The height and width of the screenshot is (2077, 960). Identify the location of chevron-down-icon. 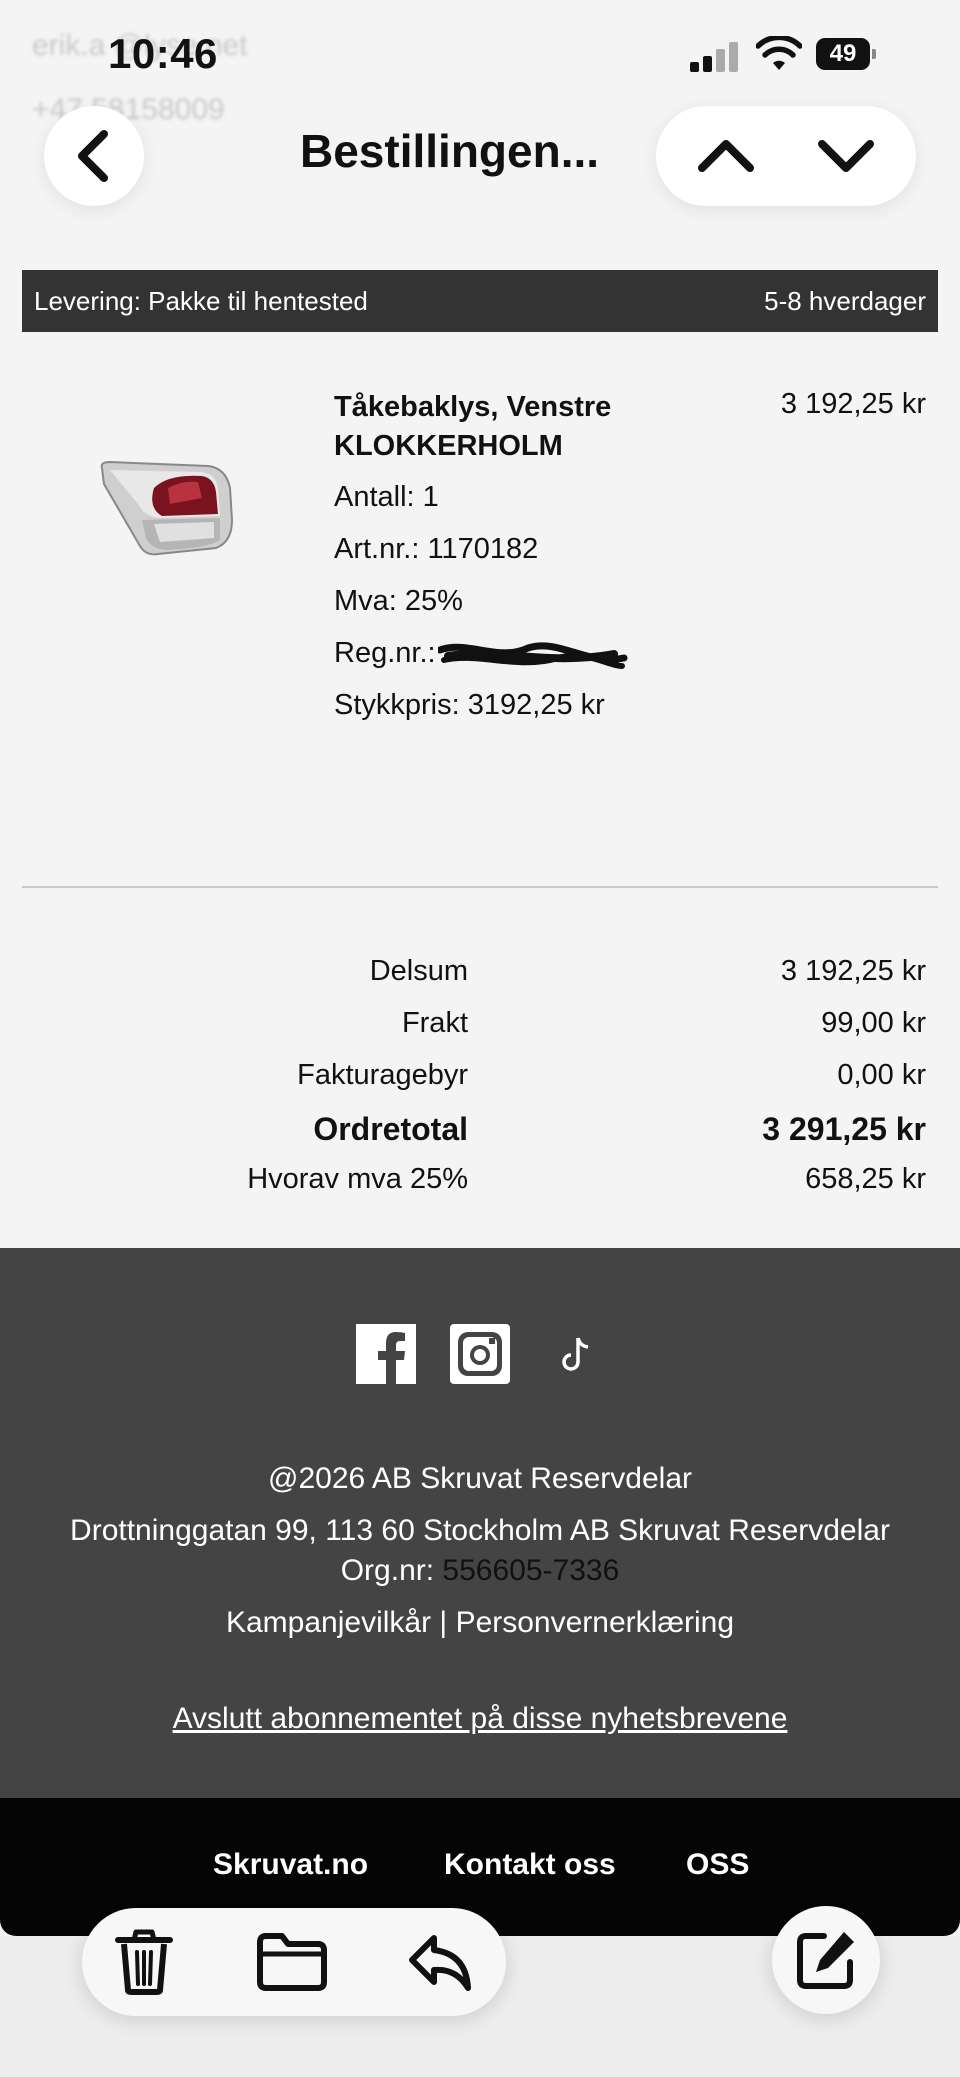
(846, 156).